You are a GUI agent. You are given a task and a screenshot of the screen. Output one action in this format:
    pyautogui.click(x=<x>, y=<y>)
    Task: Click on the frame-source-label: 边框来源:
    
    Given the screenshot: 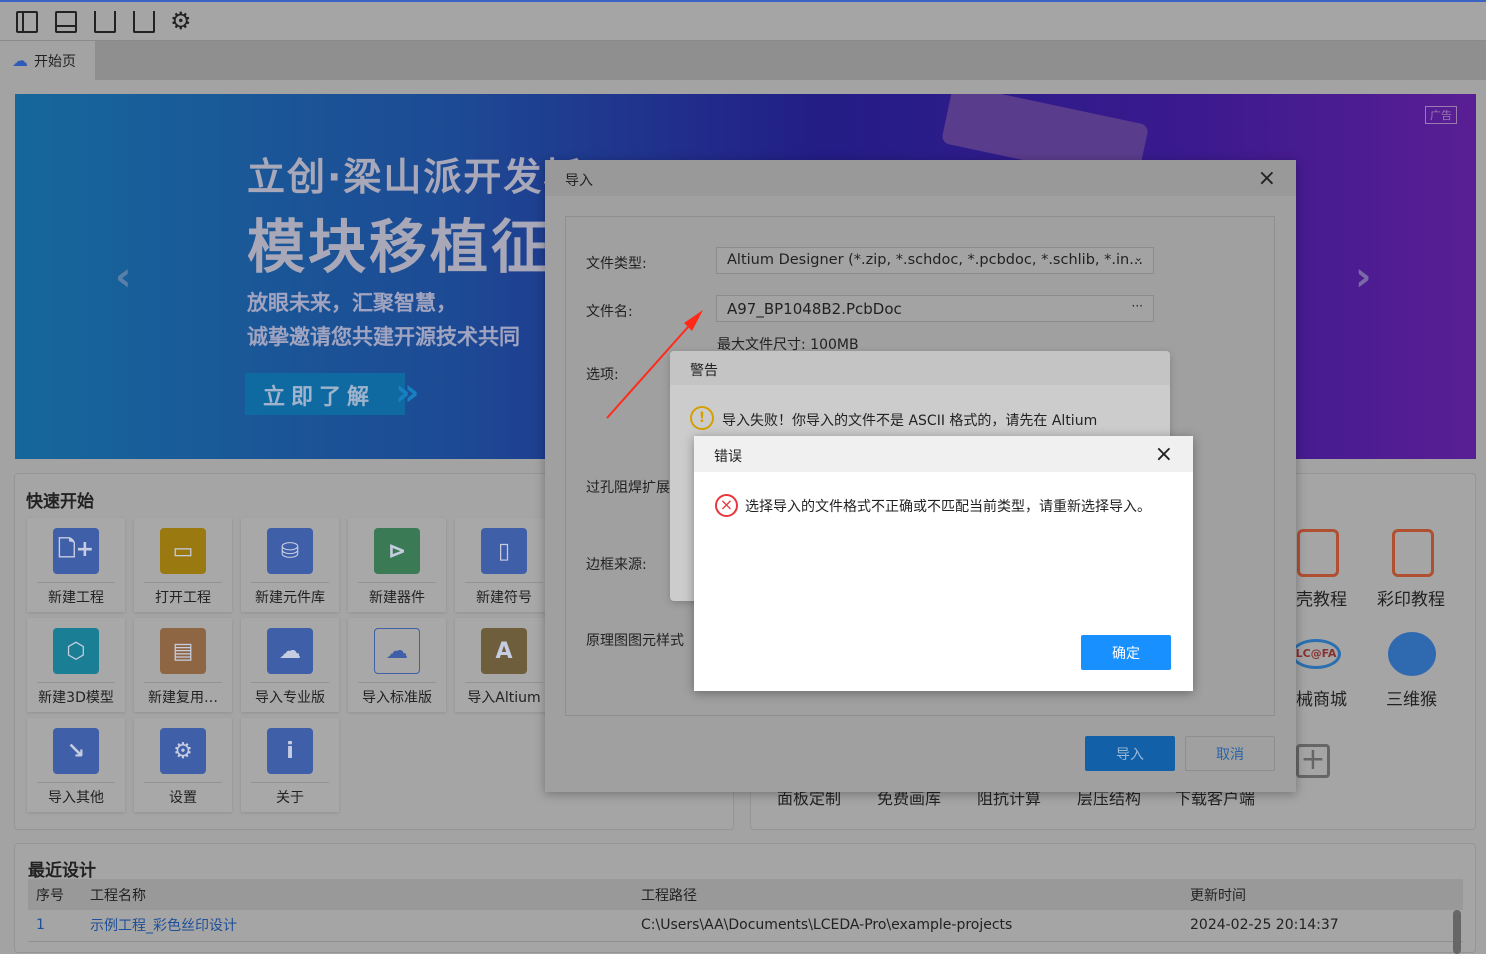 What is the action you would take?
    pyautogui.click(x=616, y=565)
    